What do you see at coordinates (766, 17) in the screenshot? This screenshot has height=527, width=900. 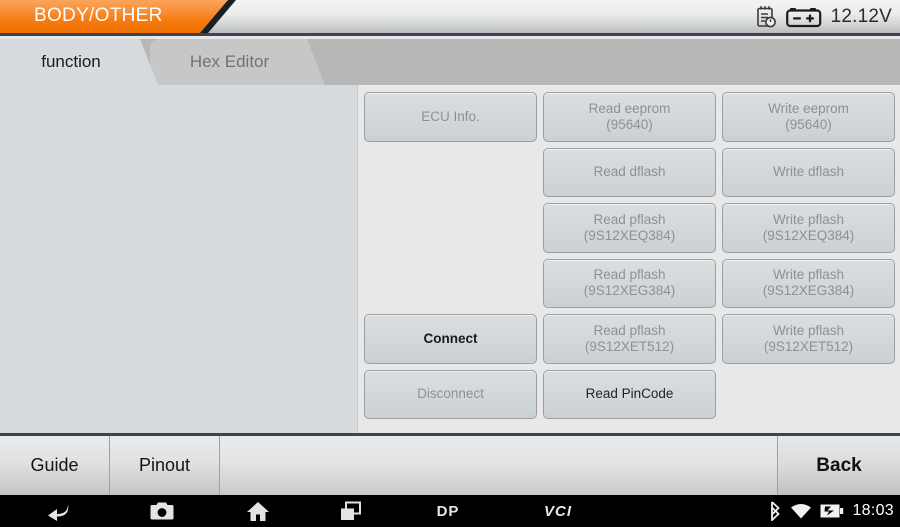 I see `clipboard-clock-icon` at bounding box center [766, 17].